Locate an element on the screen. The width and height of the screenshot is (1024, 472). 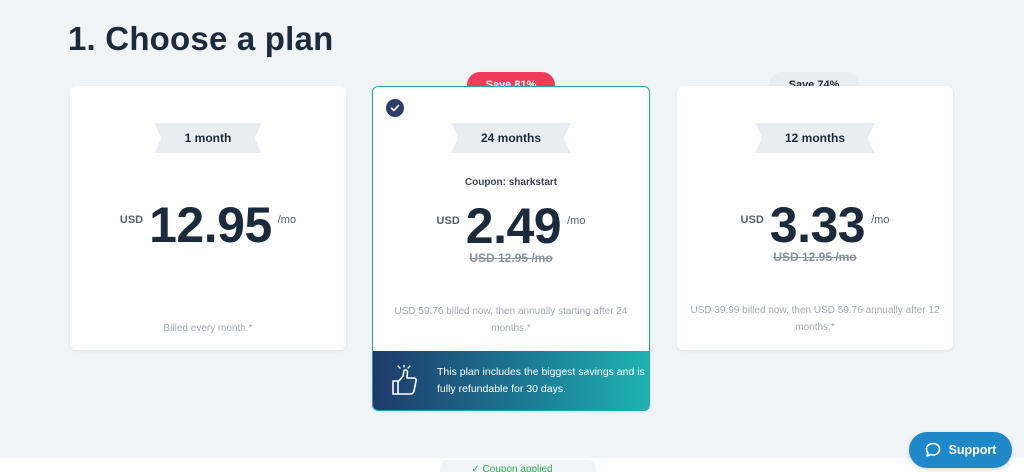
price-amount: 3.33 is located at coordinates (817, 225).